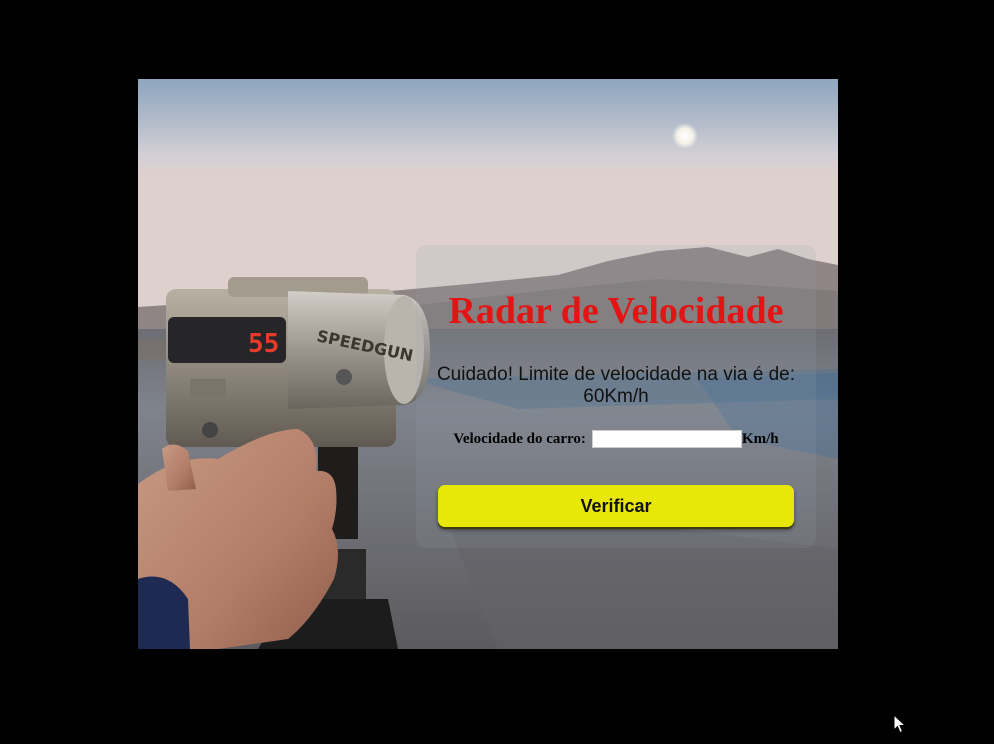  I want to click on speed-unit-label: Km/h, so click(760, 438).